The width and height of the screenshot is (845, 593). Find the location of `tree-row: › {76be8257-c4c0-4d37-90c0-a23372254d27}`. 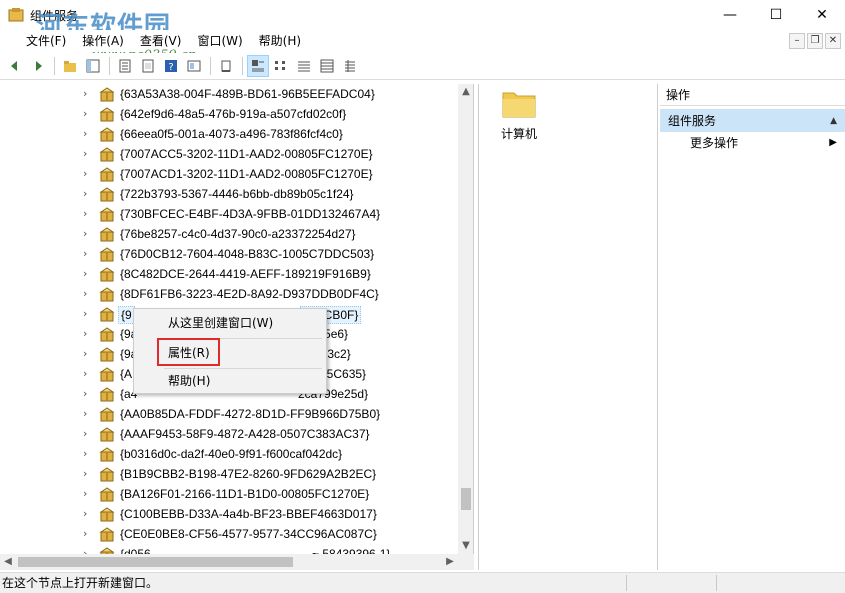

tree-row: › {76be8257-c4c0-4d37-90c0-a23372254d27} is located at coordinates (229, 234).